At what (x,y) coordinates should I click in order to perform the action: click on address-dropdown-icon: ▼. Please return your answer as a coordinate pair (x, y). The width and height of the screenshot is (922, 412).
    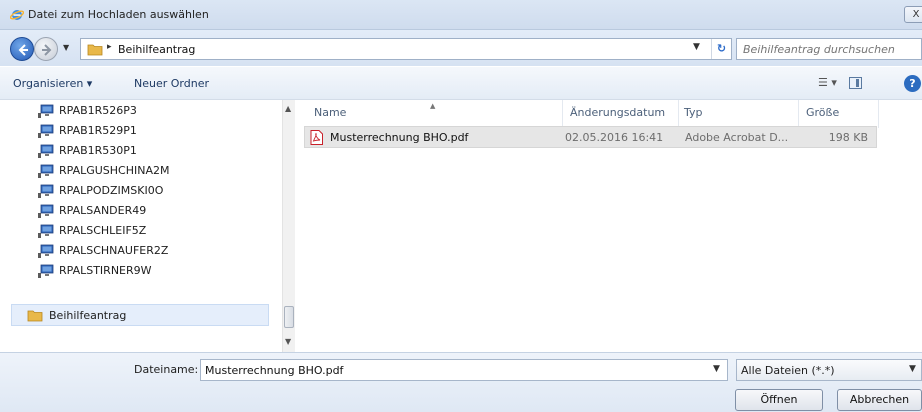
    Looking at the image, I should click on (696, 47).